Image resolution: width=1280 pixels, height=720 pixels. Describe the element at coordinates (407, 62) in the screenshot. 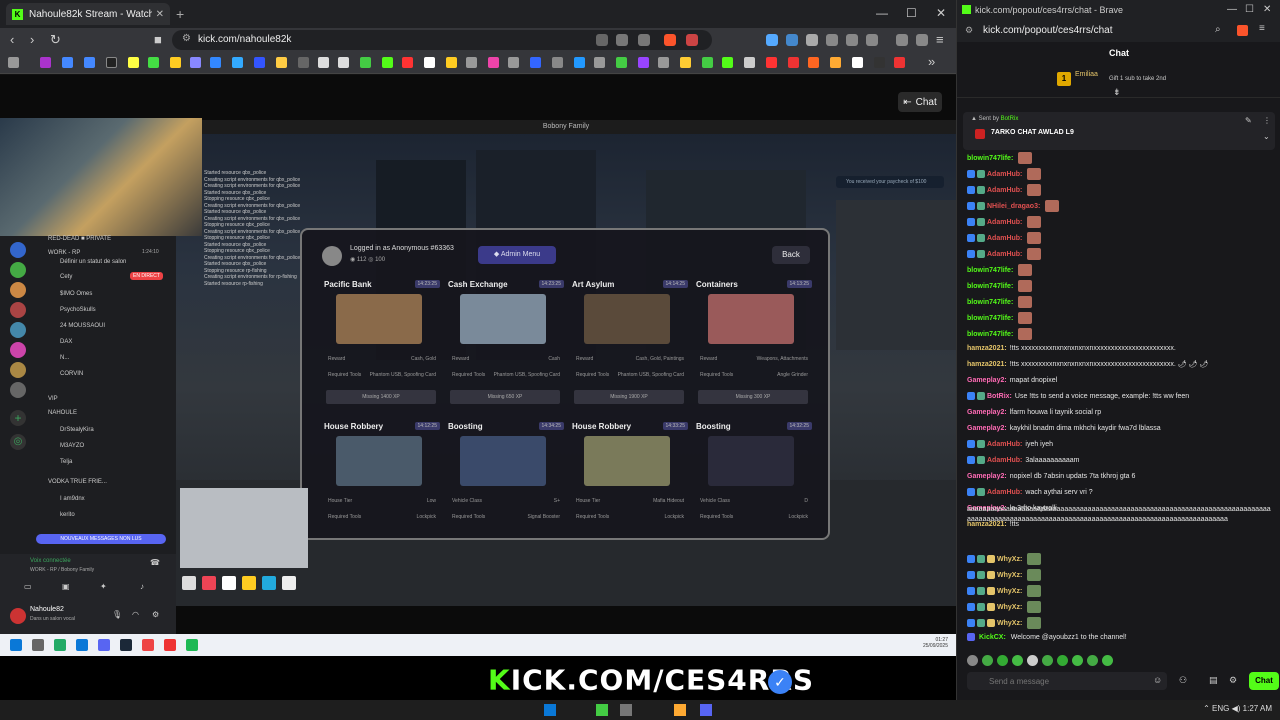

I see `youtube-icon` at that location.